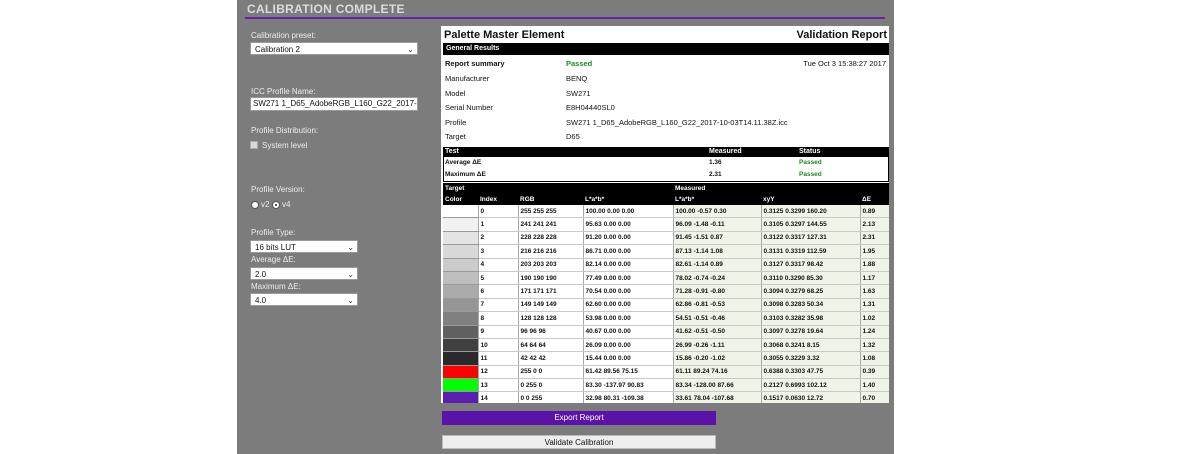  Describe the element at coordinates (573, 137) in the screenshot. I see `info-value: D65` at that location.